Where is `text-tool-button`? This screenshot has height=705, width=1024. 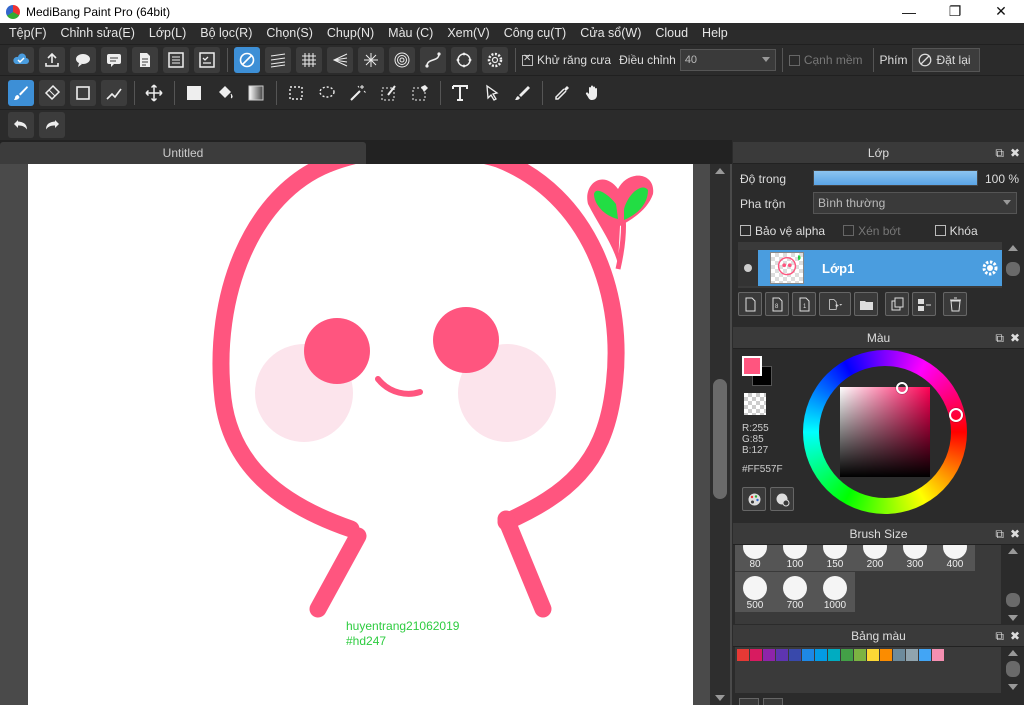 text-tool-button is located at coordinates (460, 93).